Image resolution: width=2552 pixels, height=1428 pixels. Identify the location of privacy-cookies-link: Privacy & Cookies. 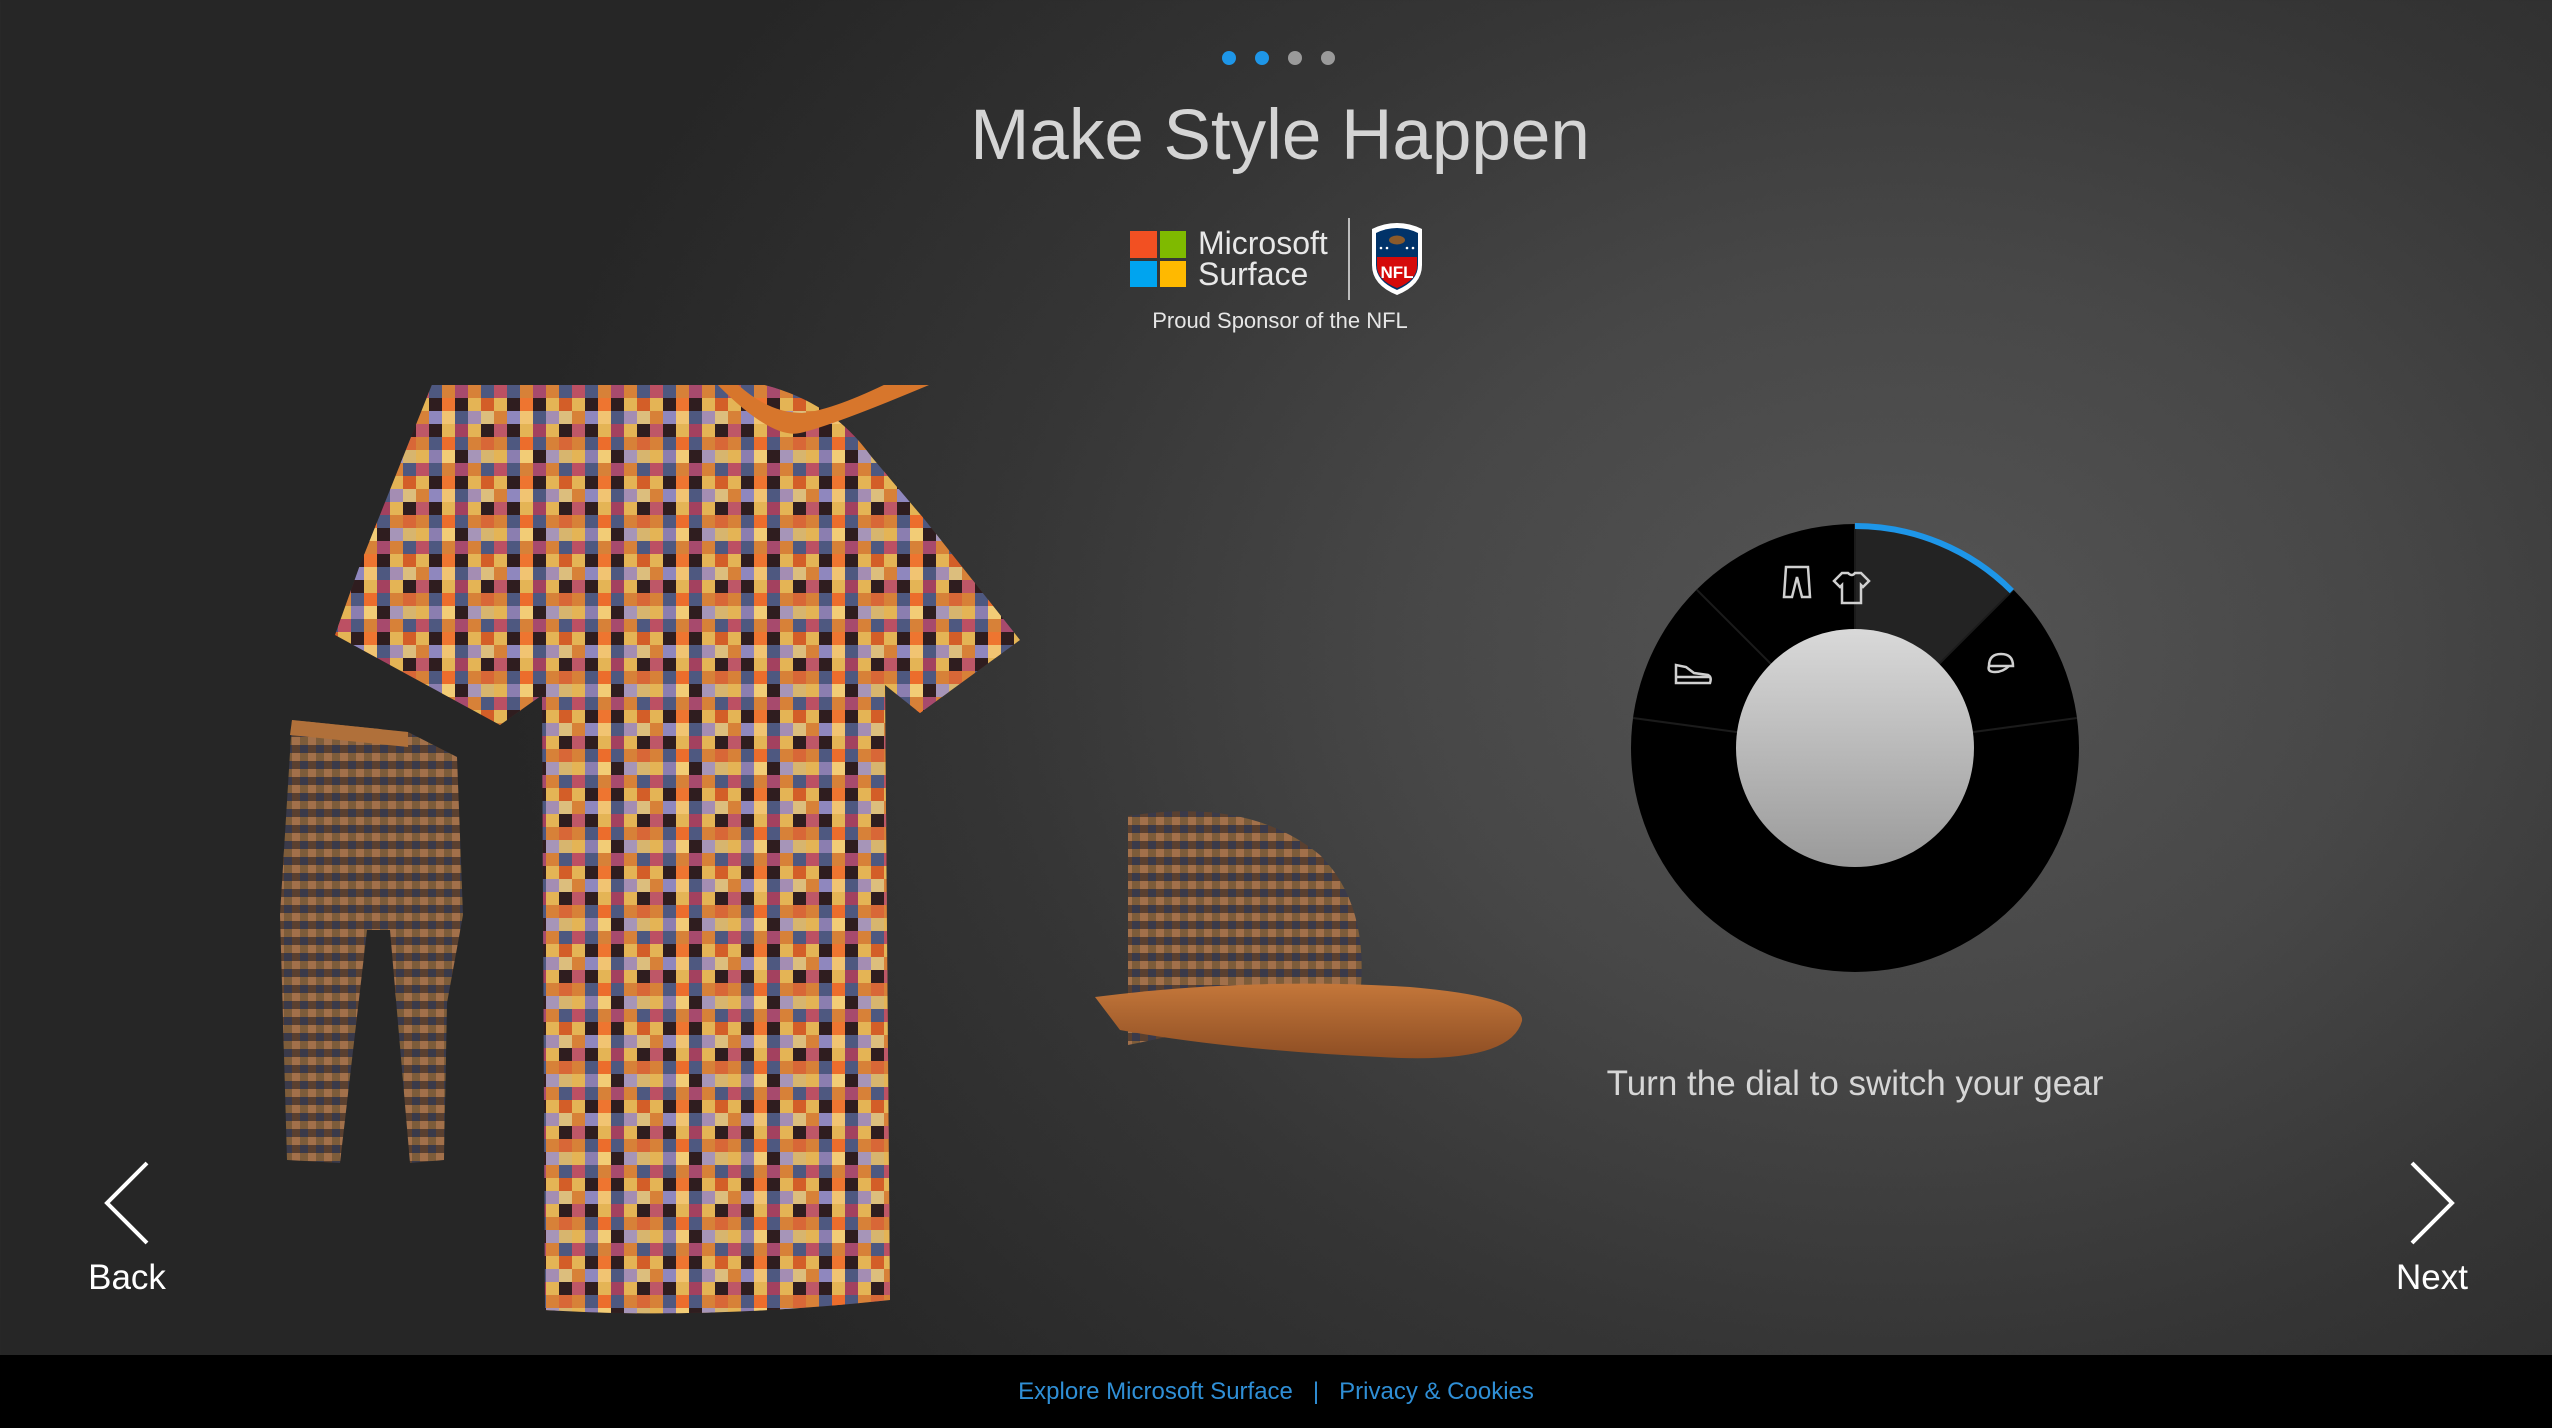
(1436, 1392).